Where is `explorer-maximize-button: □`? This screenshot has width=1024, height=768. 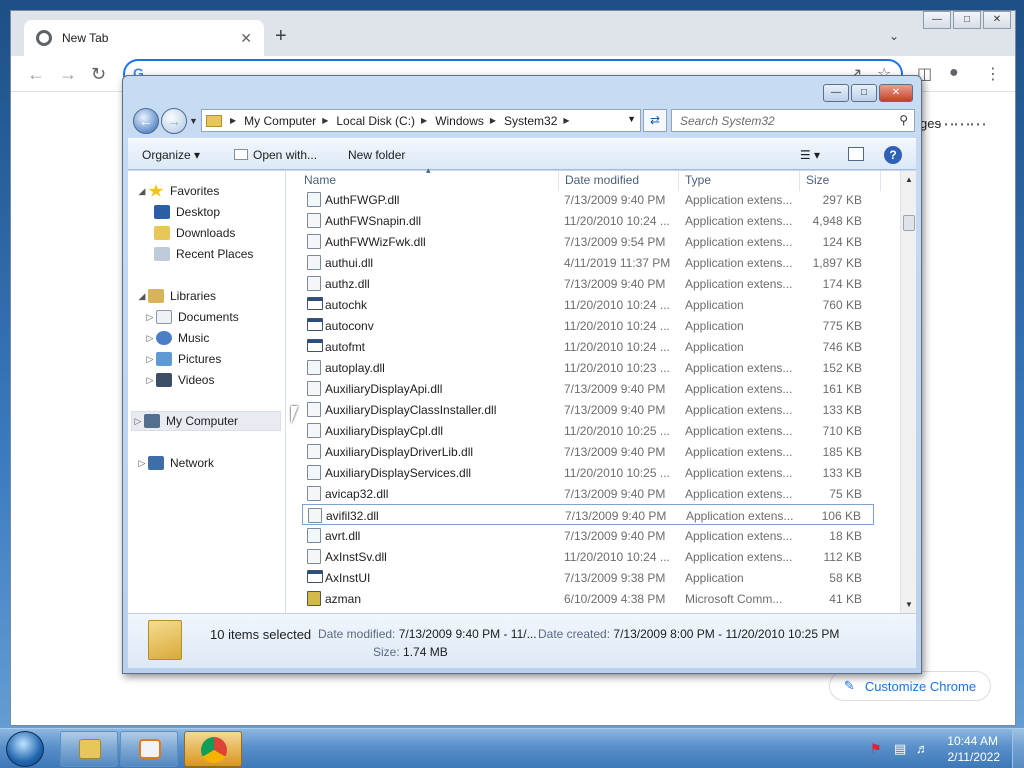 explorer-maximize-button: □ is located at coordinates (864, 93).